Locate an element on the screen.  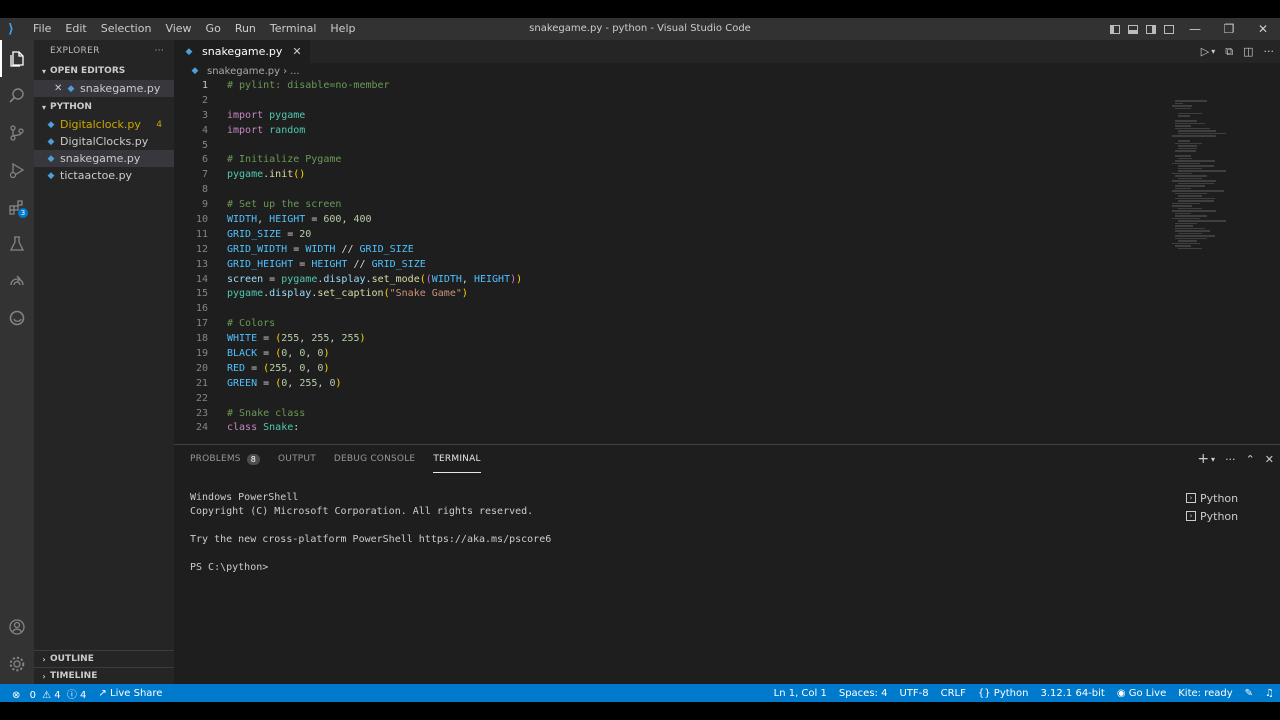
menu-terminal: Terminal is located at coordinates (293, 29).